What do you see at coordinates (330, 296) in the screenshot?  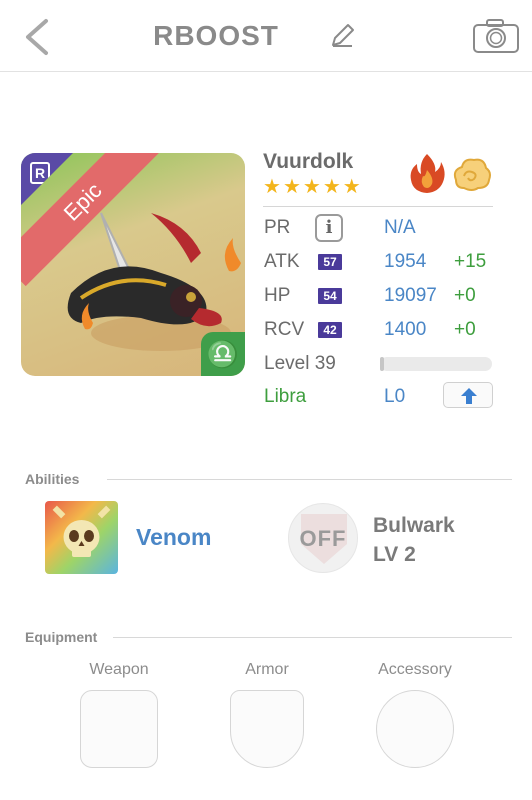 I see `hp-badge: 54` at bounding box center [330, 296].